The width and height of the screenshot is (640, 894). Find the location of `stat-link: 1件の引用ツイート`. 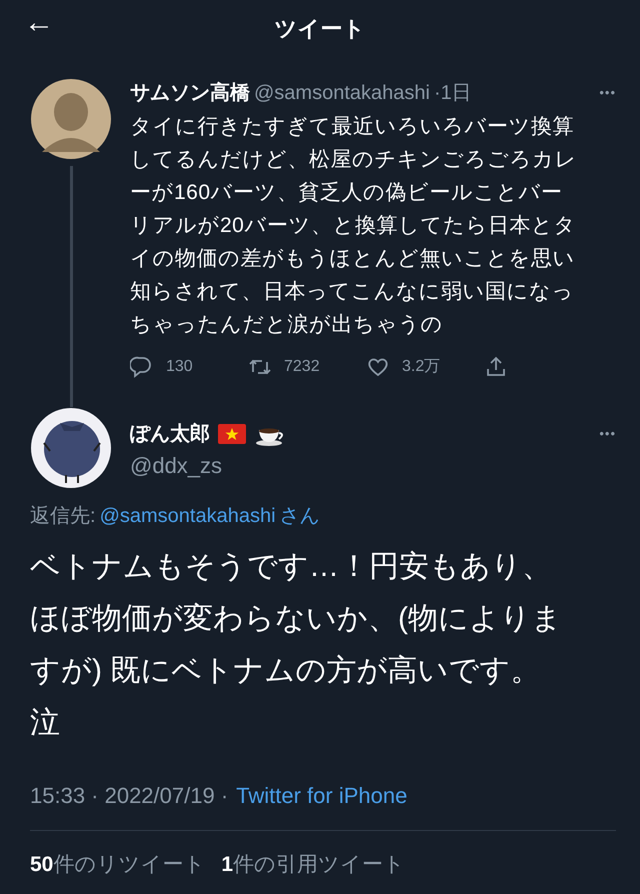

stat-link: 1件の引用ツイート is located at coordinates (313, 864).